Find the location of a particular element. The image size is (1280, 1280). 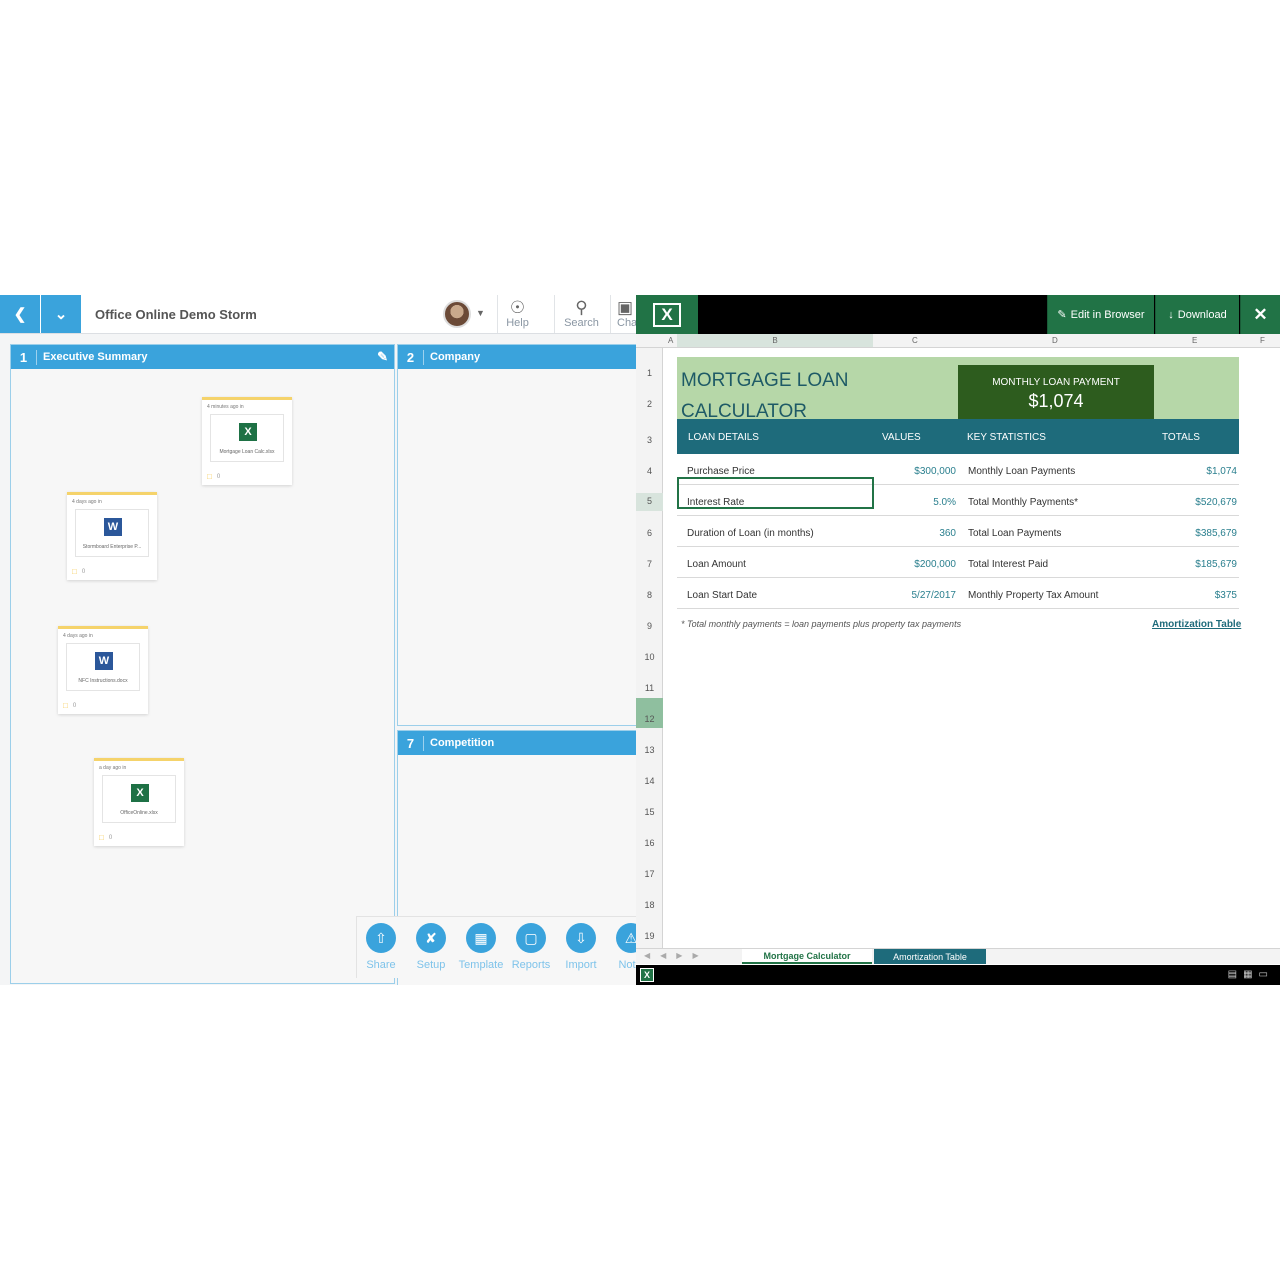

notifications-button: ⚠ Notifi is located at coordinates (621, 947).